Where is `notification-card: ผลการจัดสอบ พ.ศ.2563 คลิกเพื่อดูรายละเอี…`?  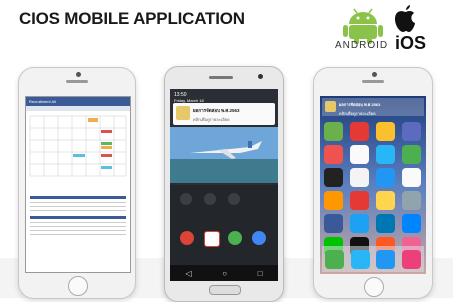
notification-card: ผลการจัดสอบ พ.ศ.2563 คลิกเพื่อดูรายละเอี… is located at coordinates (224, 114).